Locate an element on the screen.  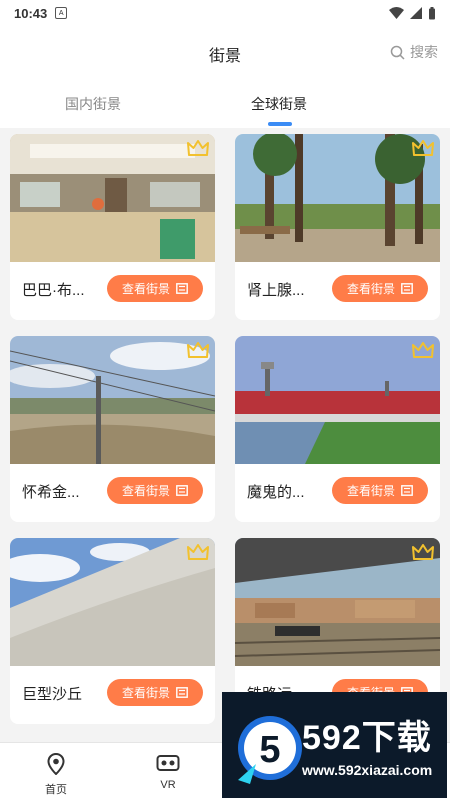
search-button: 搜索 is located at coordinates (414, 52).